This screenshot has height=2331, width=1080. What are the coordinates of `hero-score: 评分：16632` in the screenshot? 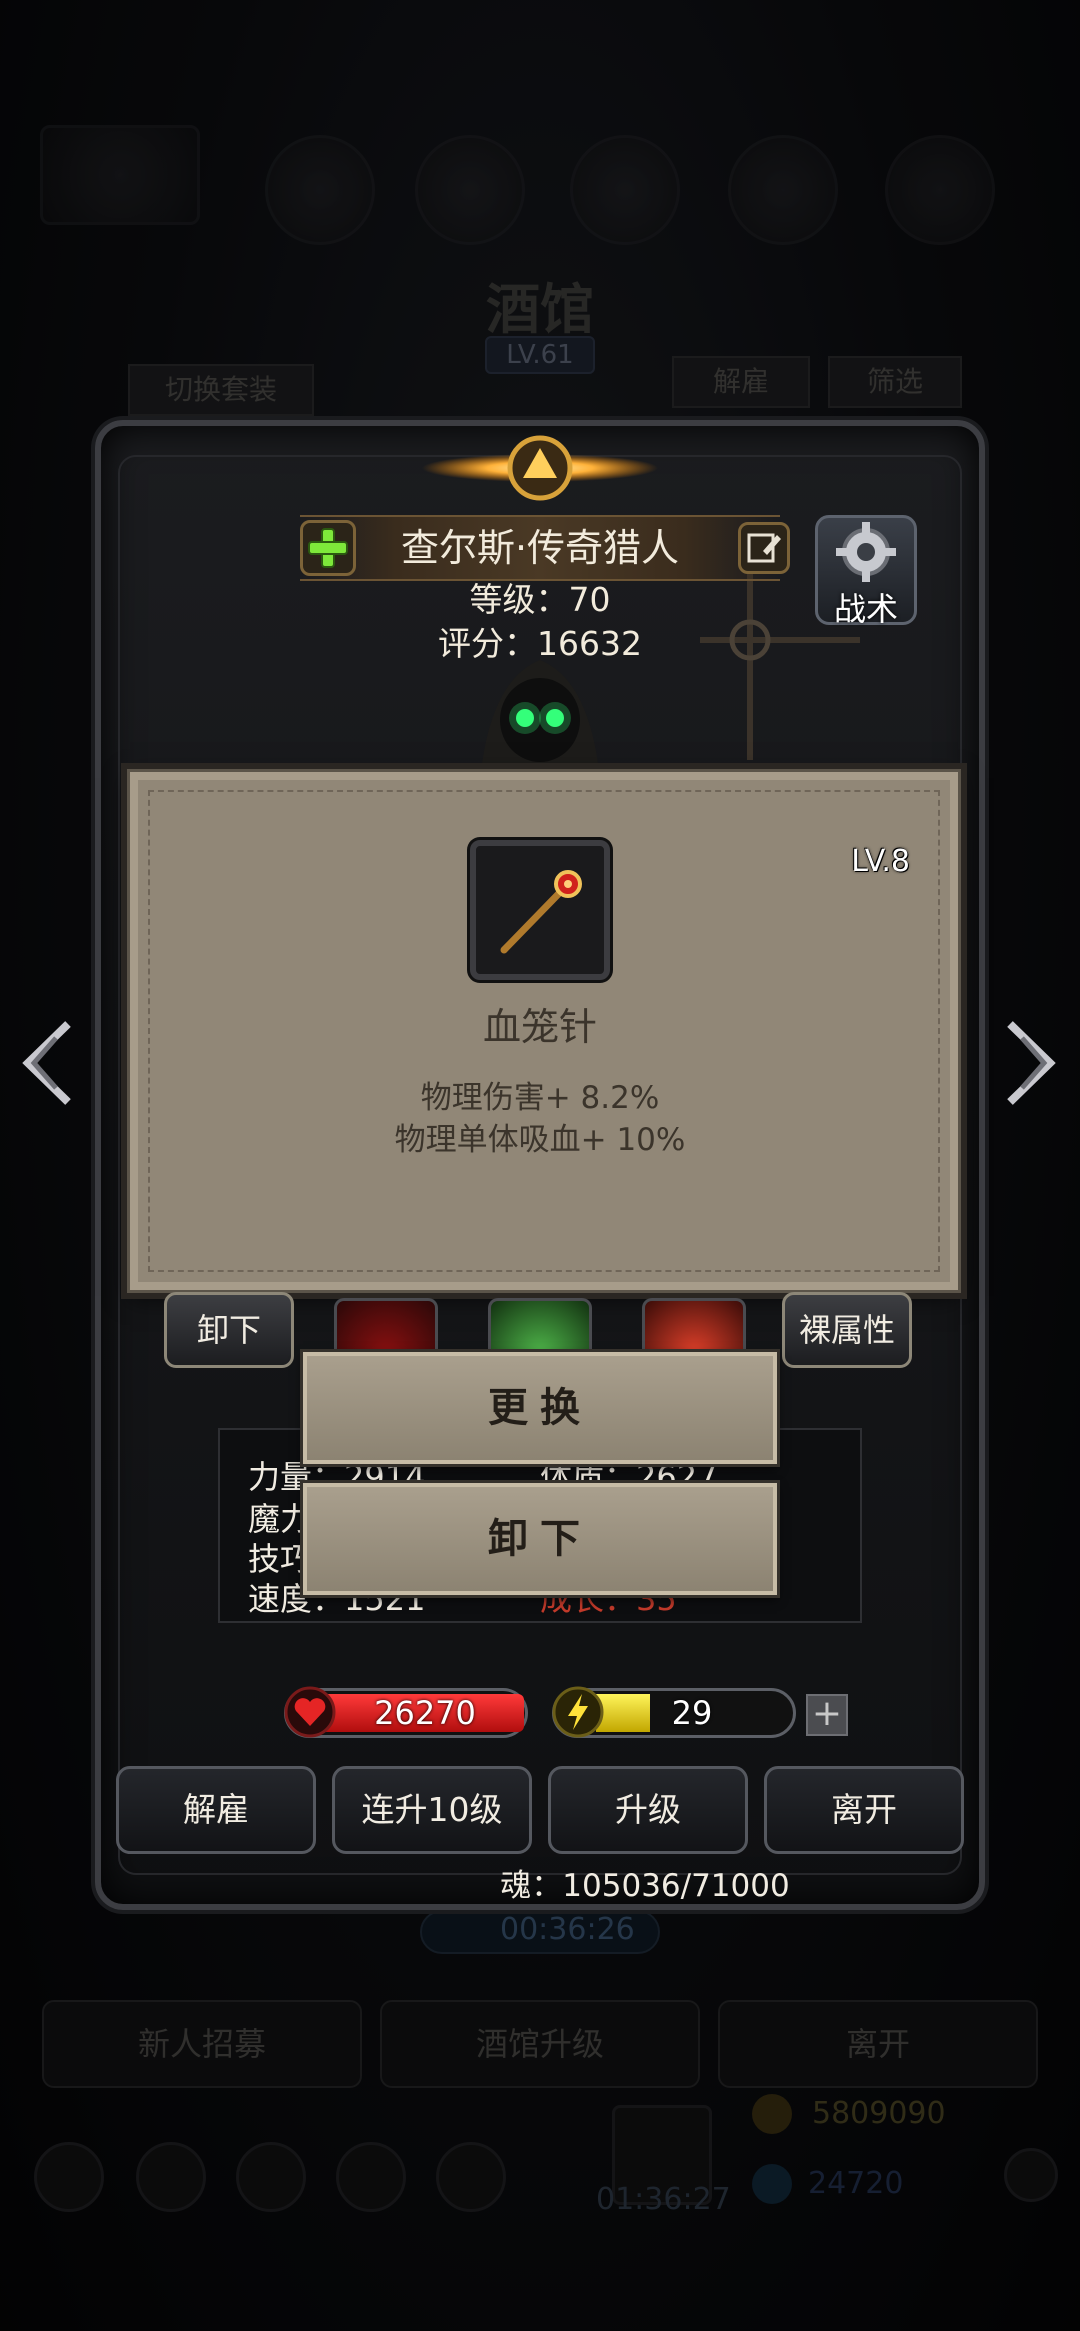 It's located at (540, 643).